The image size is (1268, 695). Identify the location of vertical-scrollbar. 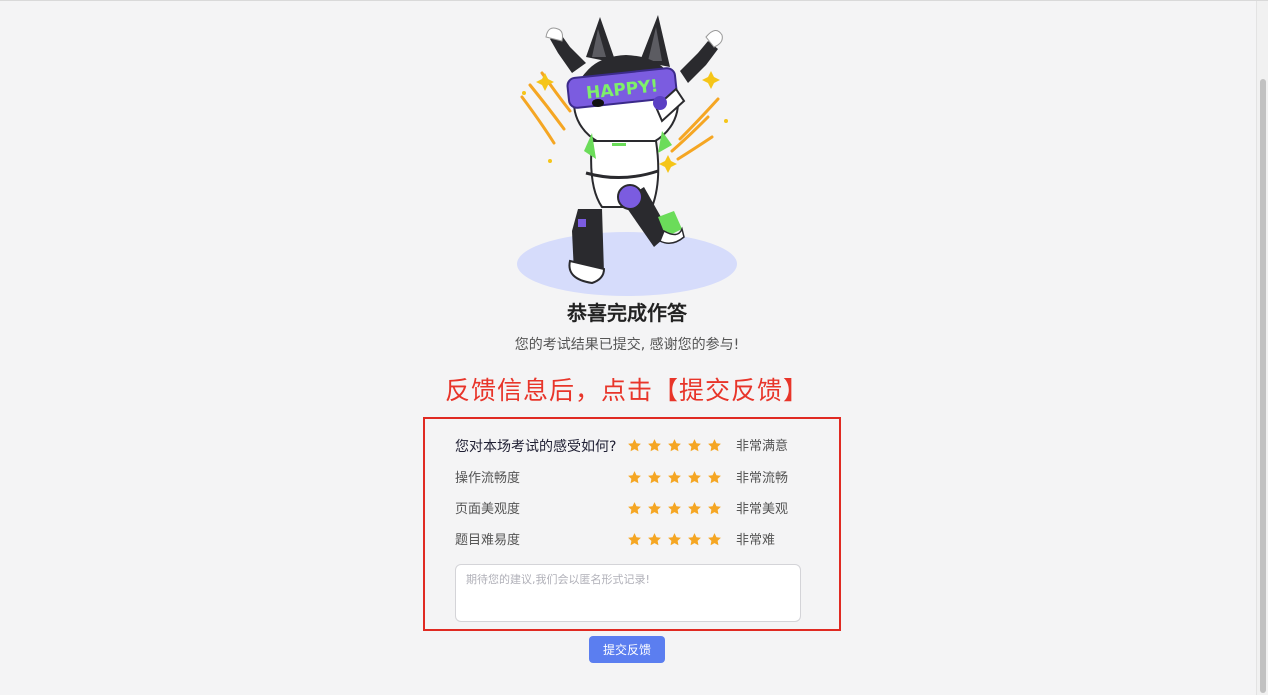
(1262, 348).